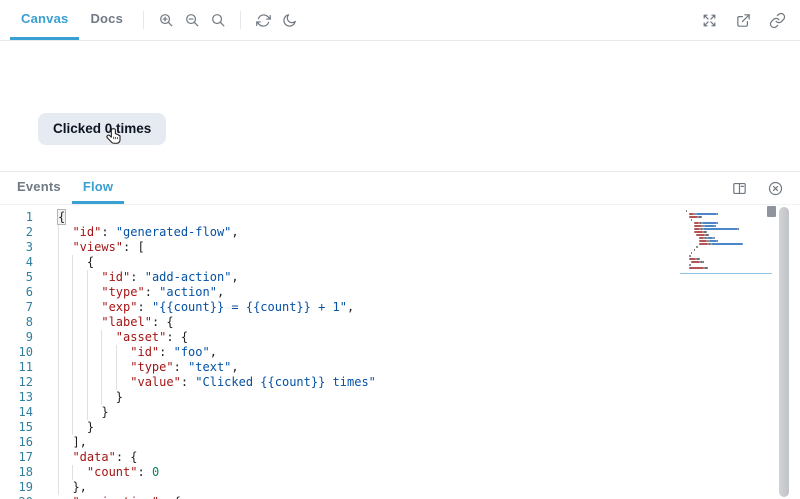  I want to click on editor-scrollbar-thumb, so click(771, 211).